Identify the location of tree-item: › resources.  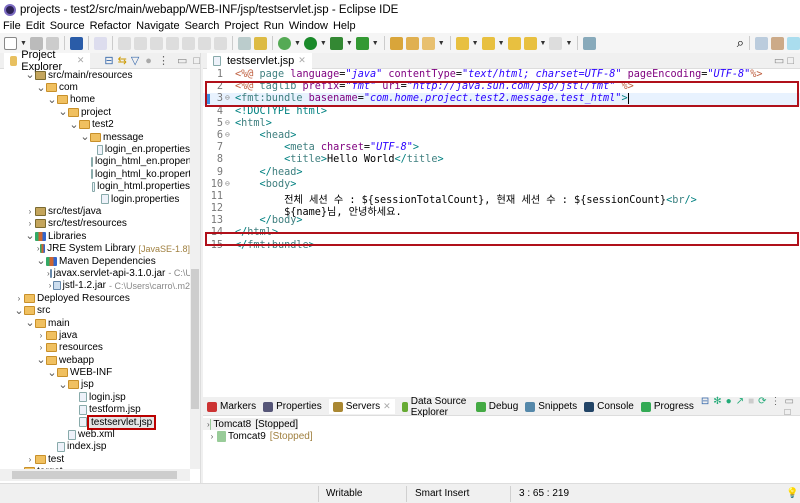
(95, 348).